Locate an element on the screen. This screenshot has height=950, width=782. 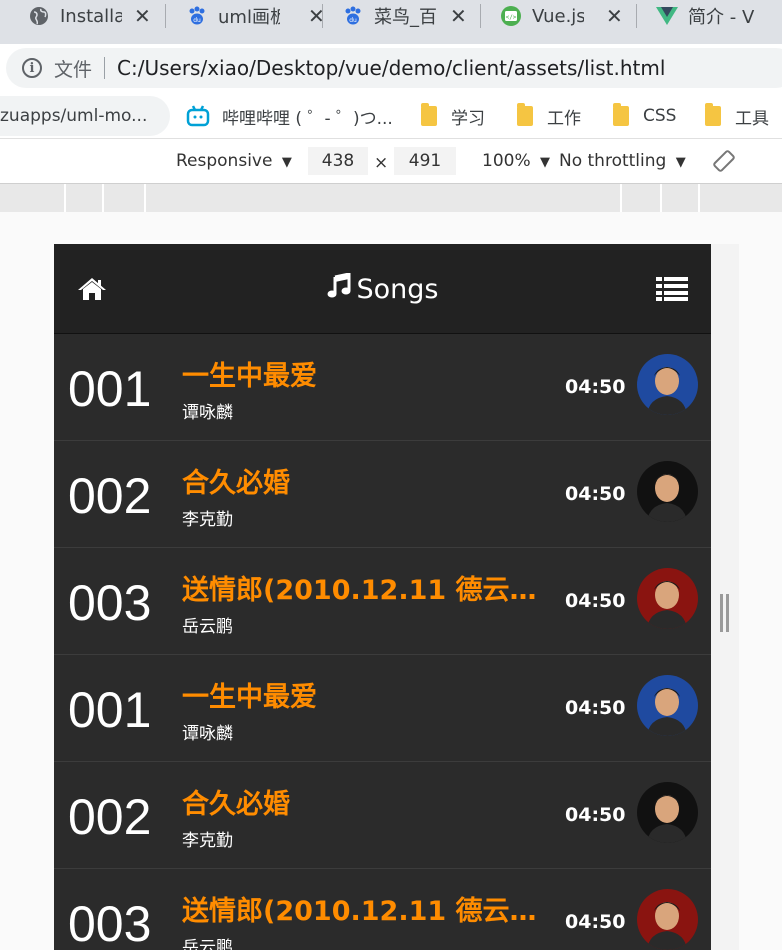
song-artist: 李克勤 is located at coordinates (207, 520).